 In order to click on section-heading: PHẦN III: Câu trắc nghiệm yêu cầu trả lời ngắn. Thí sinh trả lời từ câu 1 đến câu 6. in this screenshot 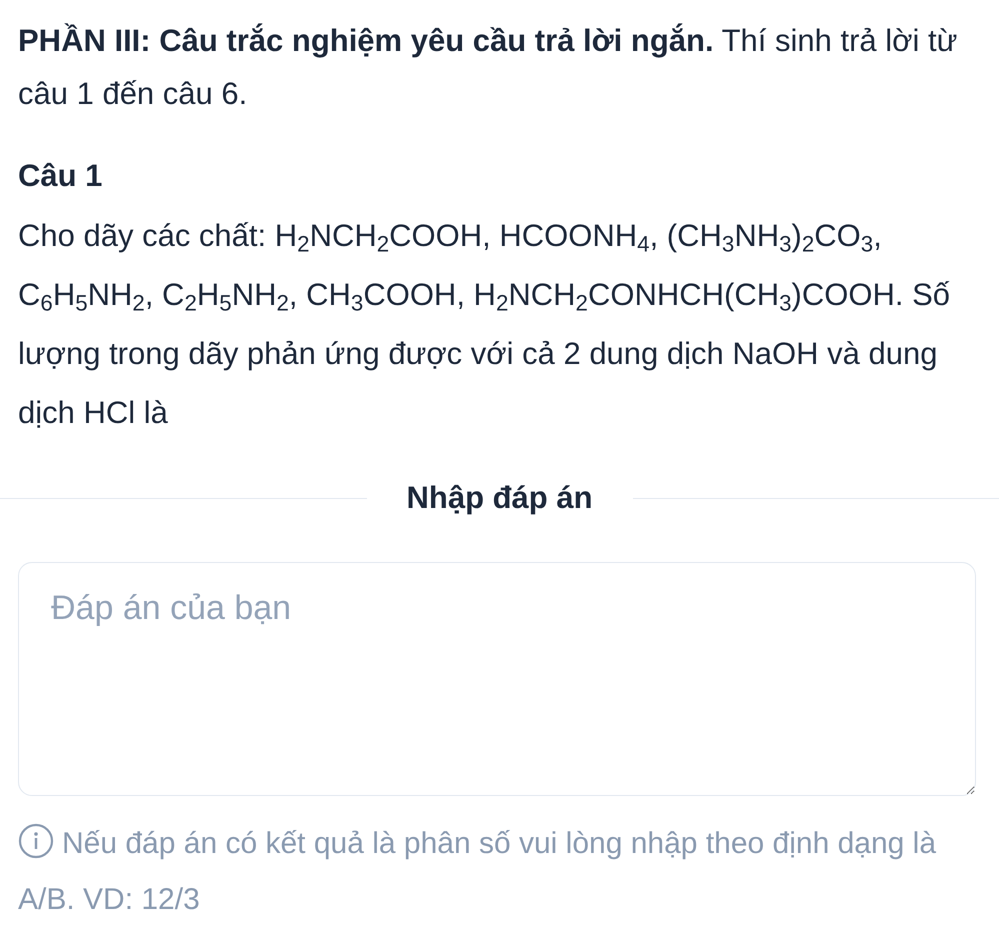, I will do `click(488, 67)`.